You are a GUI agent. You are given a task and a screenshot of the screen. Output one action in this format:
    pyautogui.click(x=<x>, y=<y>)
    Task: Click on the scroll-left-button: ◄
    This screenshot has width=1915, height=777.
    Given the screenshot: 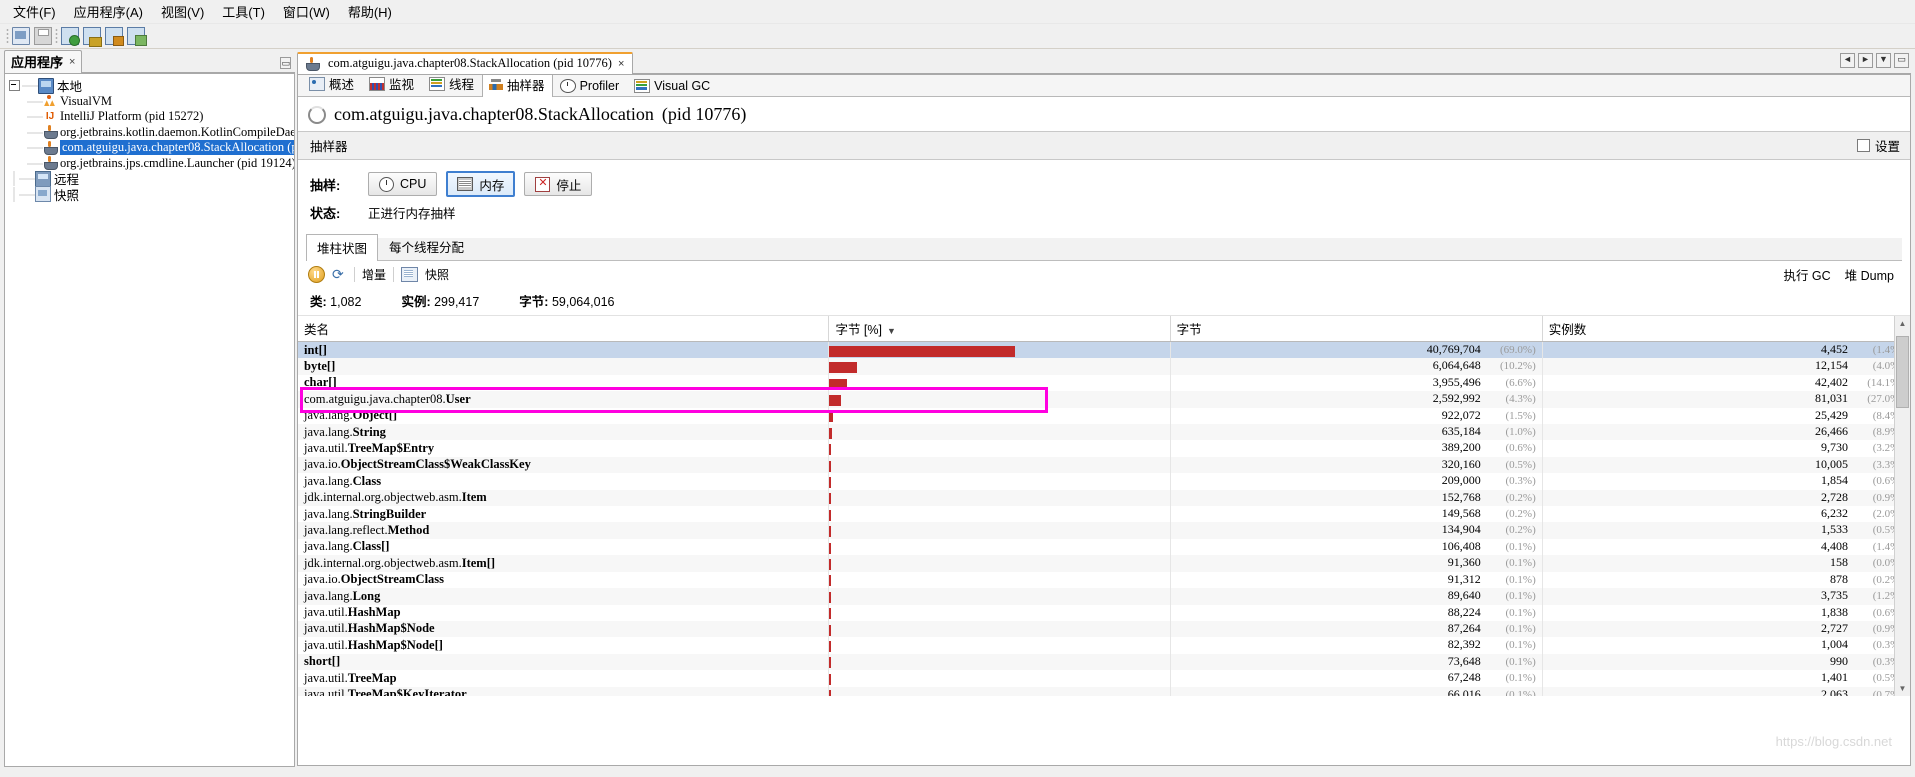 What is the action you would take?
    pyautogui.click(x=1847, y=60)
    